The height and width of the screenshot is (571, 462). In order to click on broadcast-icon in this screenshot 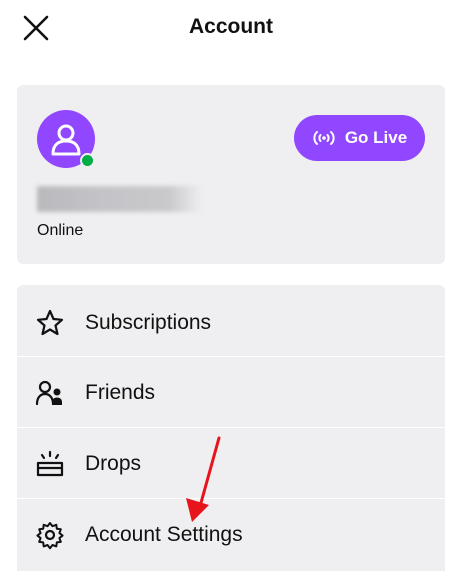, I will do `click(324, 138)`.